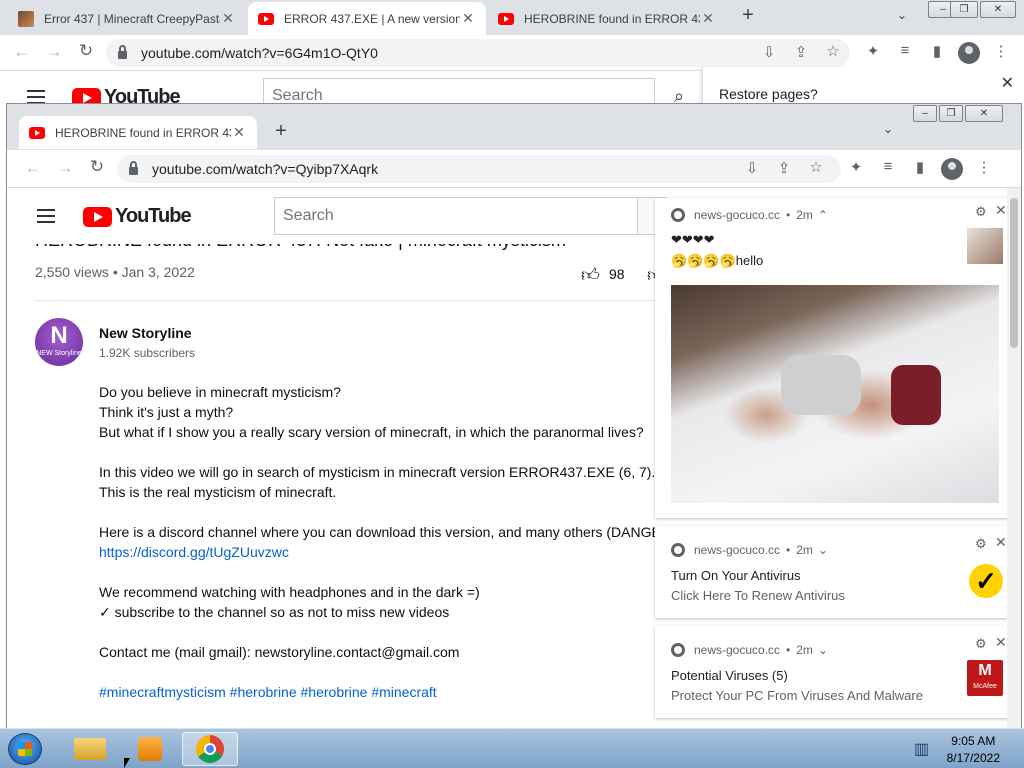 This screenshot has width=1024, height=768. What do you see at coordinates (220, 392) in the screenshot?
I see `description-line: Do you believe in minecraft mysticism?` at bounding box center [220, 392].